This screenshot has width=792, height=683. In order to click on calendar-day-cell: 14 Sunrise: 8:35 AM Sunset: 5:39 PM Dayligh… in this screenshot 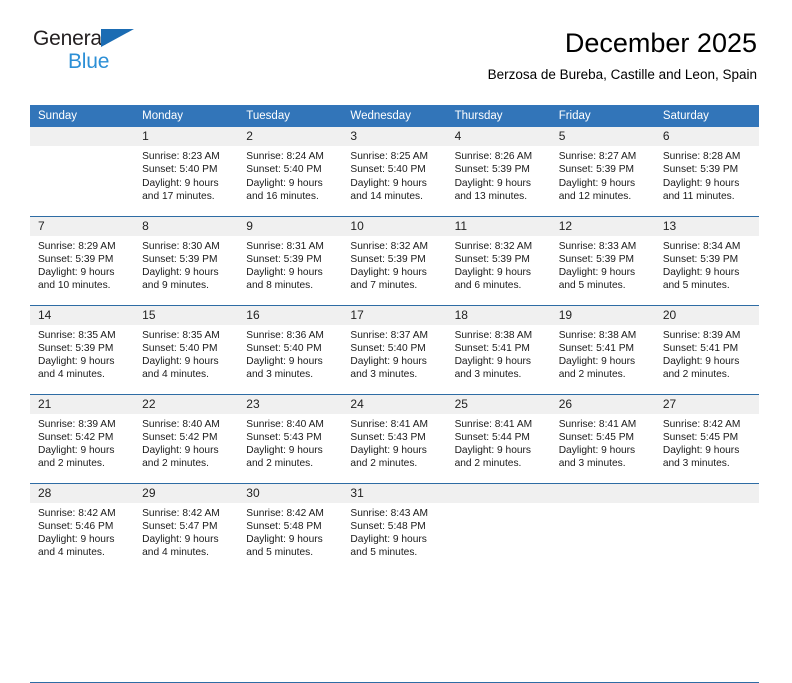, I will do `click(82, 349)`.